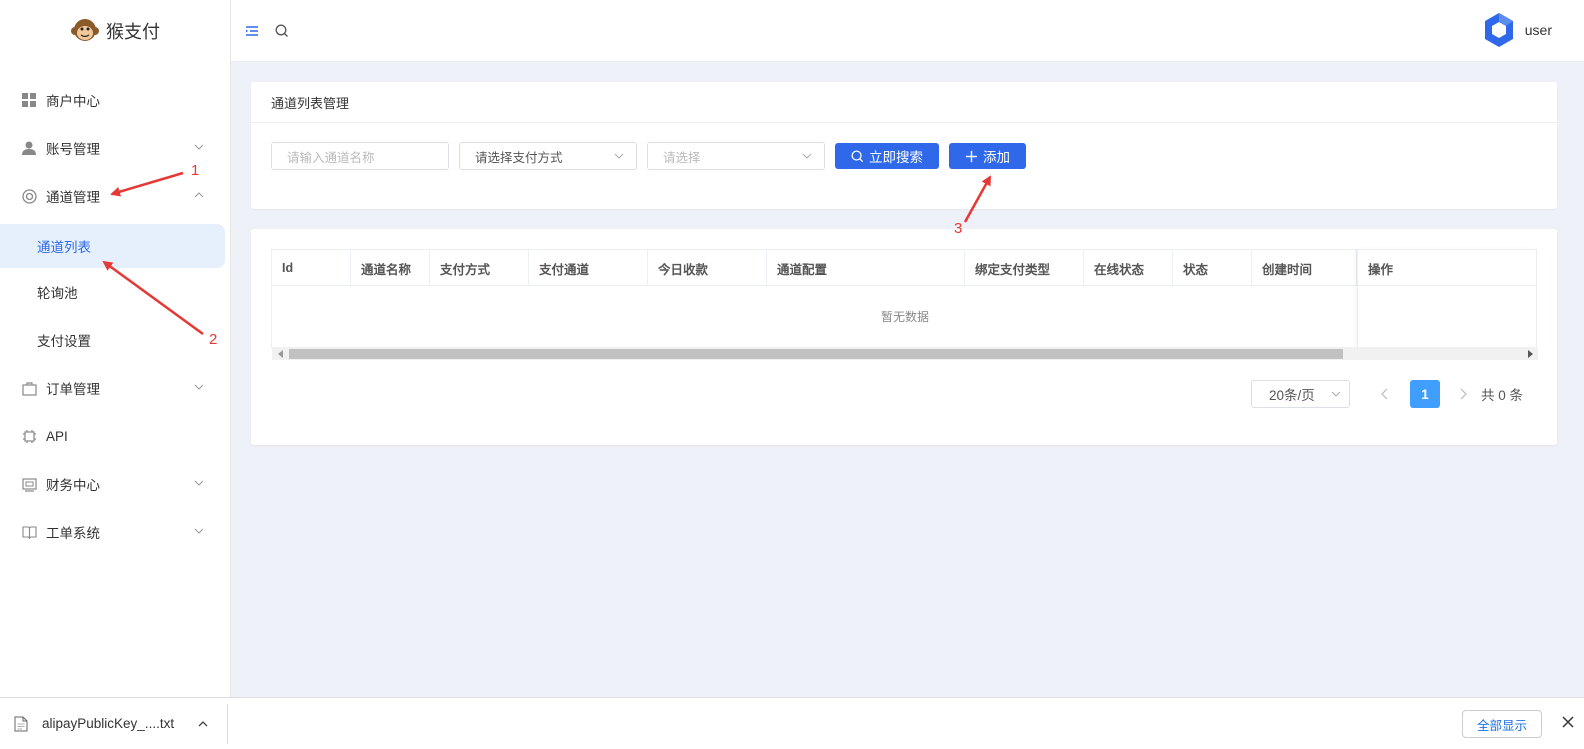 Image resolution: width=1584 pixels, height=749 pixels. I want to click on add-button: 添加, so click(987, 156).